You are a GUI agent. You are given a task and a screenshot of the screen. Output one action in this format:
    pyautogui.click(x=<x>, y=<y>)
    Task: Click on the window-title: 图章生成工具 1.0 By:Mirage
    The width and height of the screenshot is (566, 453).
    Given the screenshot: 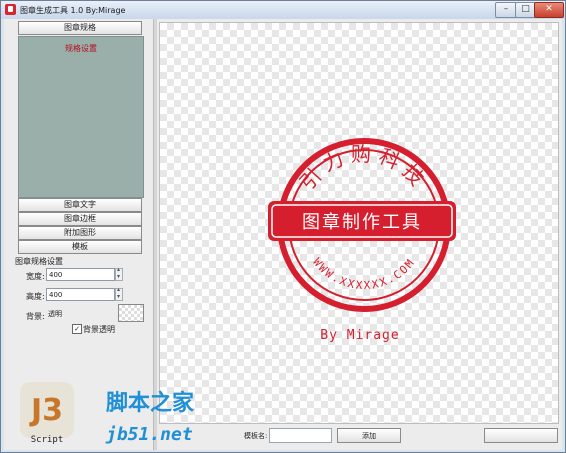 What is the action you would take?
    pyautogui.click(x=73, y=10)
    